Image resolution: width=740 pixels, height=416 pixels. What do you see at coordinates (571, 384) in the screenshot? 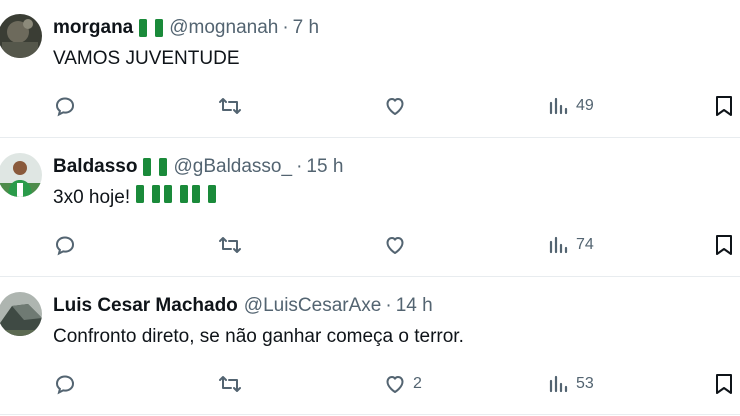
I see `views-button: 53` at bounding box center [571, 384].